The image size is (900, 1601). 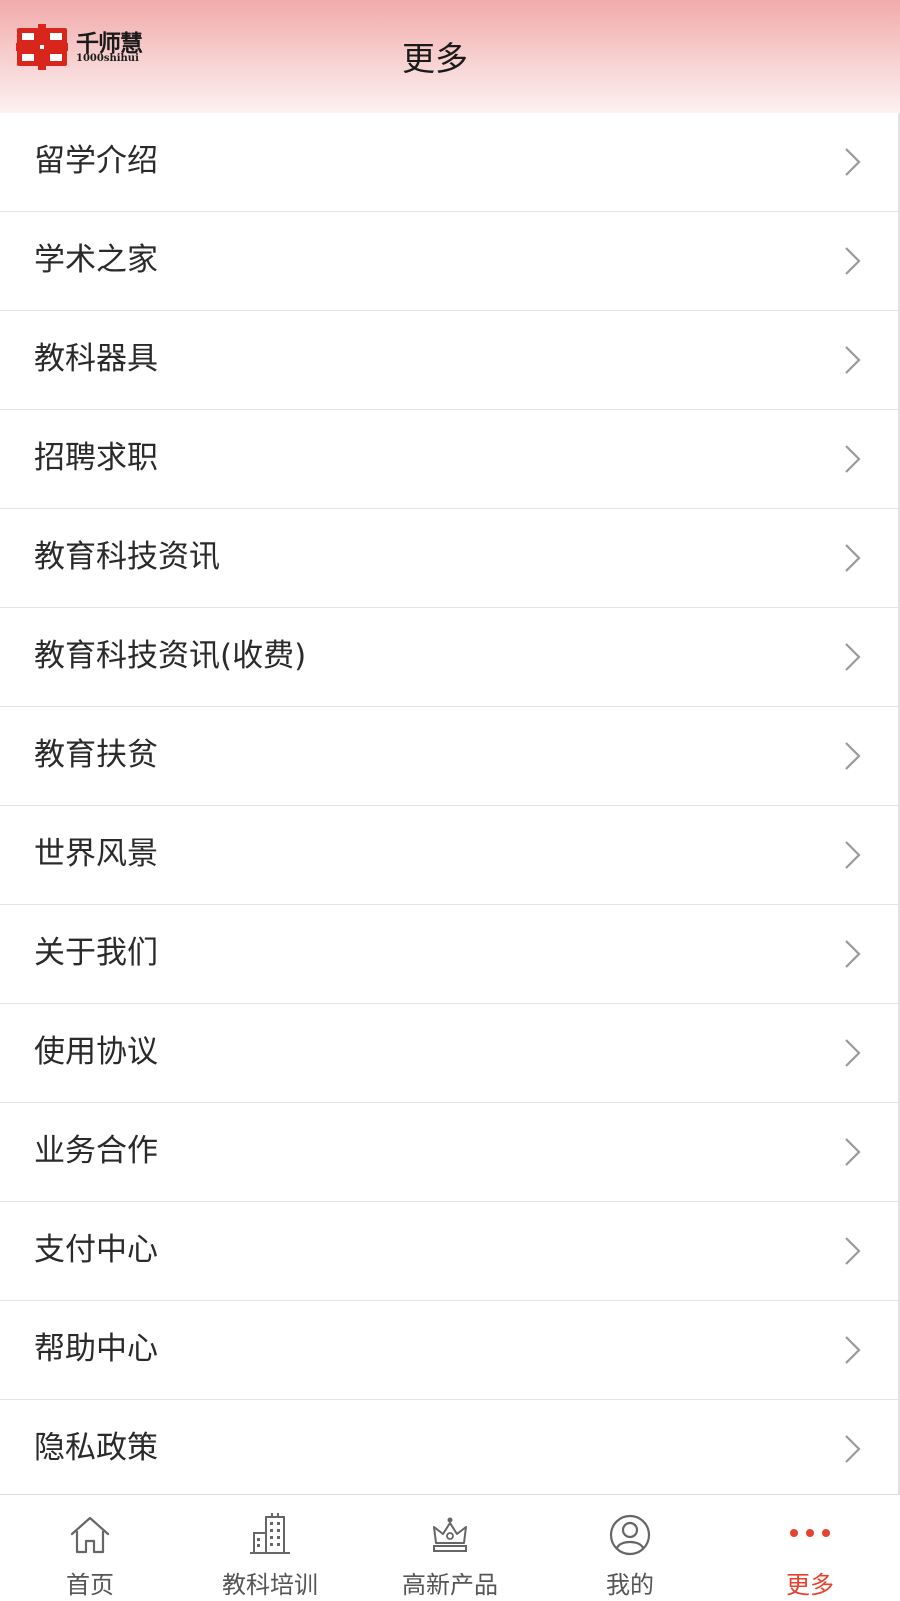 I want to click on tab-label: 首页, so click(x=90, y=1585).